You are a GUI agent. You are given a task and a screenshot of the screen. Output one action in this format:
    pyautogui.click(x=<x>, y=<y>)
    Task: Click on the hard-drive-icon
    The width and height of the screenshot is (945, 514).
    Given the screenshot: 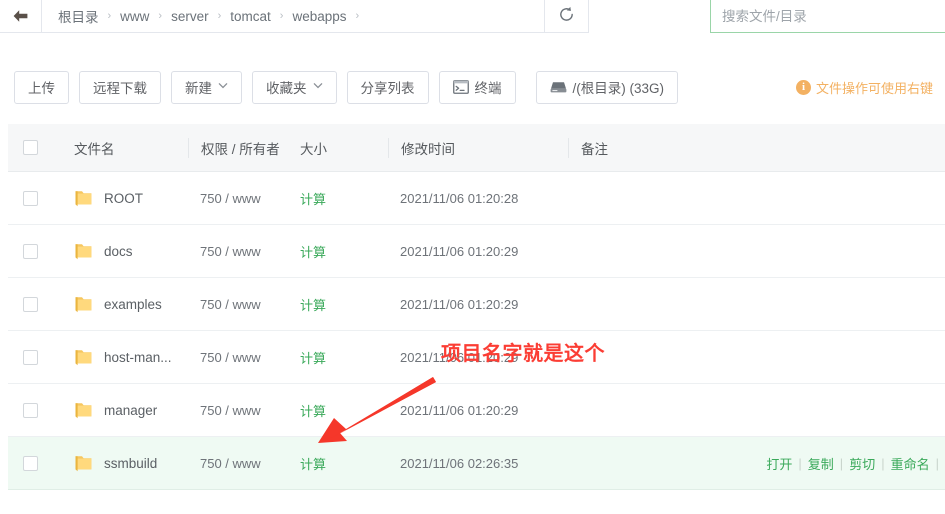 What is the action you would take?
    pyautogui.click(x=558, y=87)
    